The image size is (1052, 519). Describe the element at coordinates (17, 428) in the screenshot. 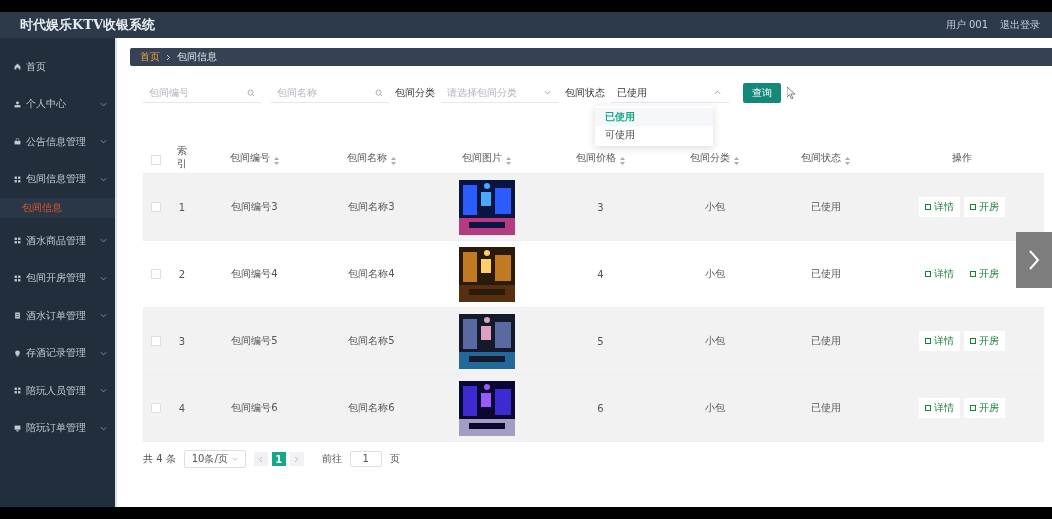

I see `monitor-icon` at that location.